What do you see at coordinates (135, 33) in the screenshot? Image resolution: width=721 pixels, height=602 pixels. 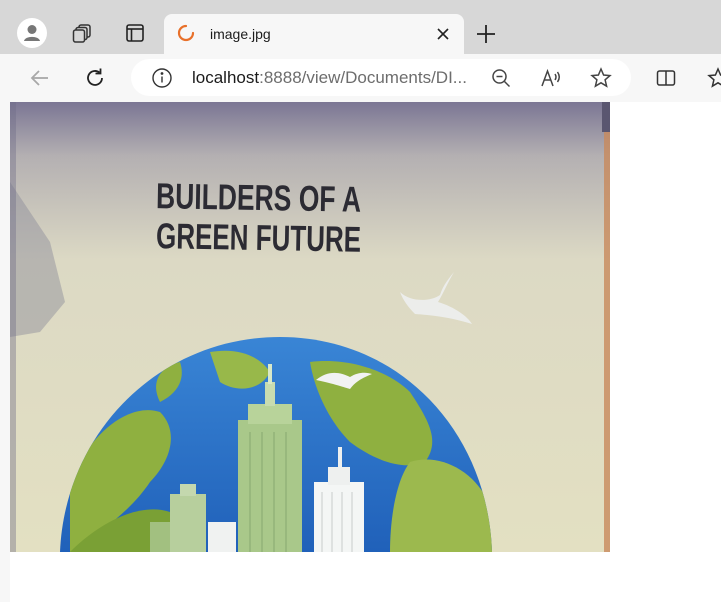 I see `vertical-tabs-icon` at bounding box center [135, 33].